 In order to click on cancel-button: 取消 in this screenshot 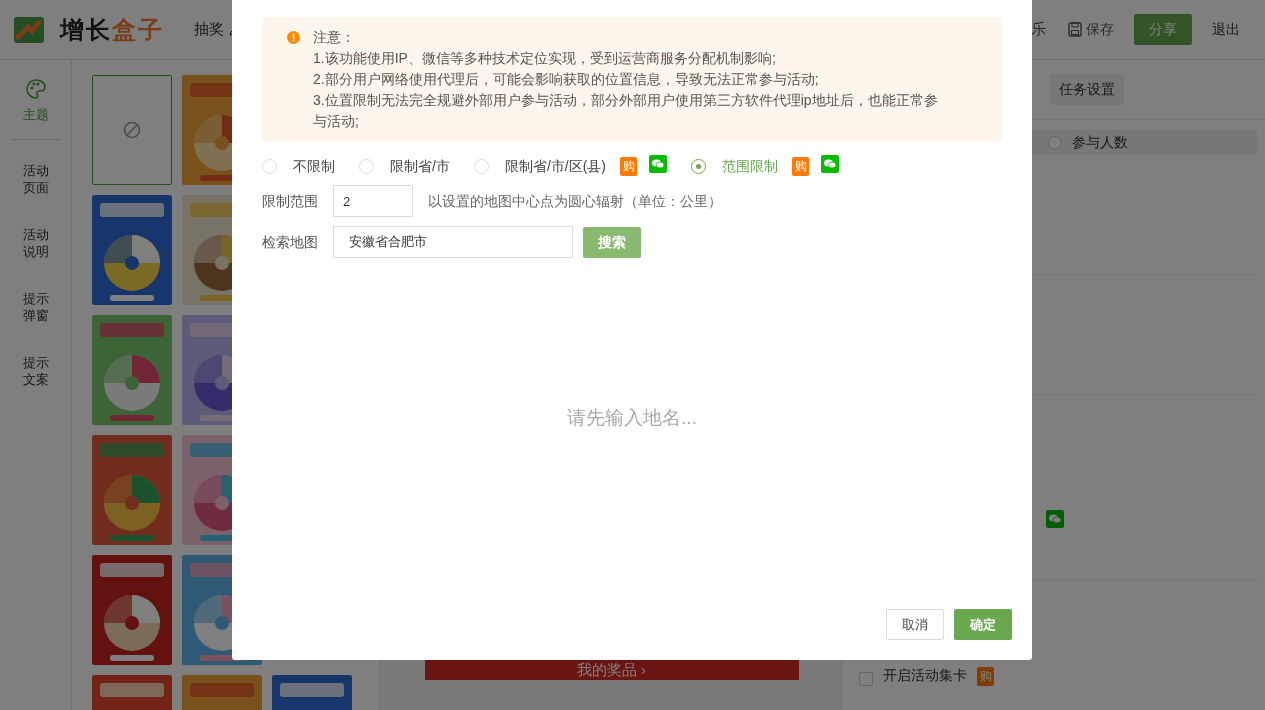, I will do `click(915, 624)`.